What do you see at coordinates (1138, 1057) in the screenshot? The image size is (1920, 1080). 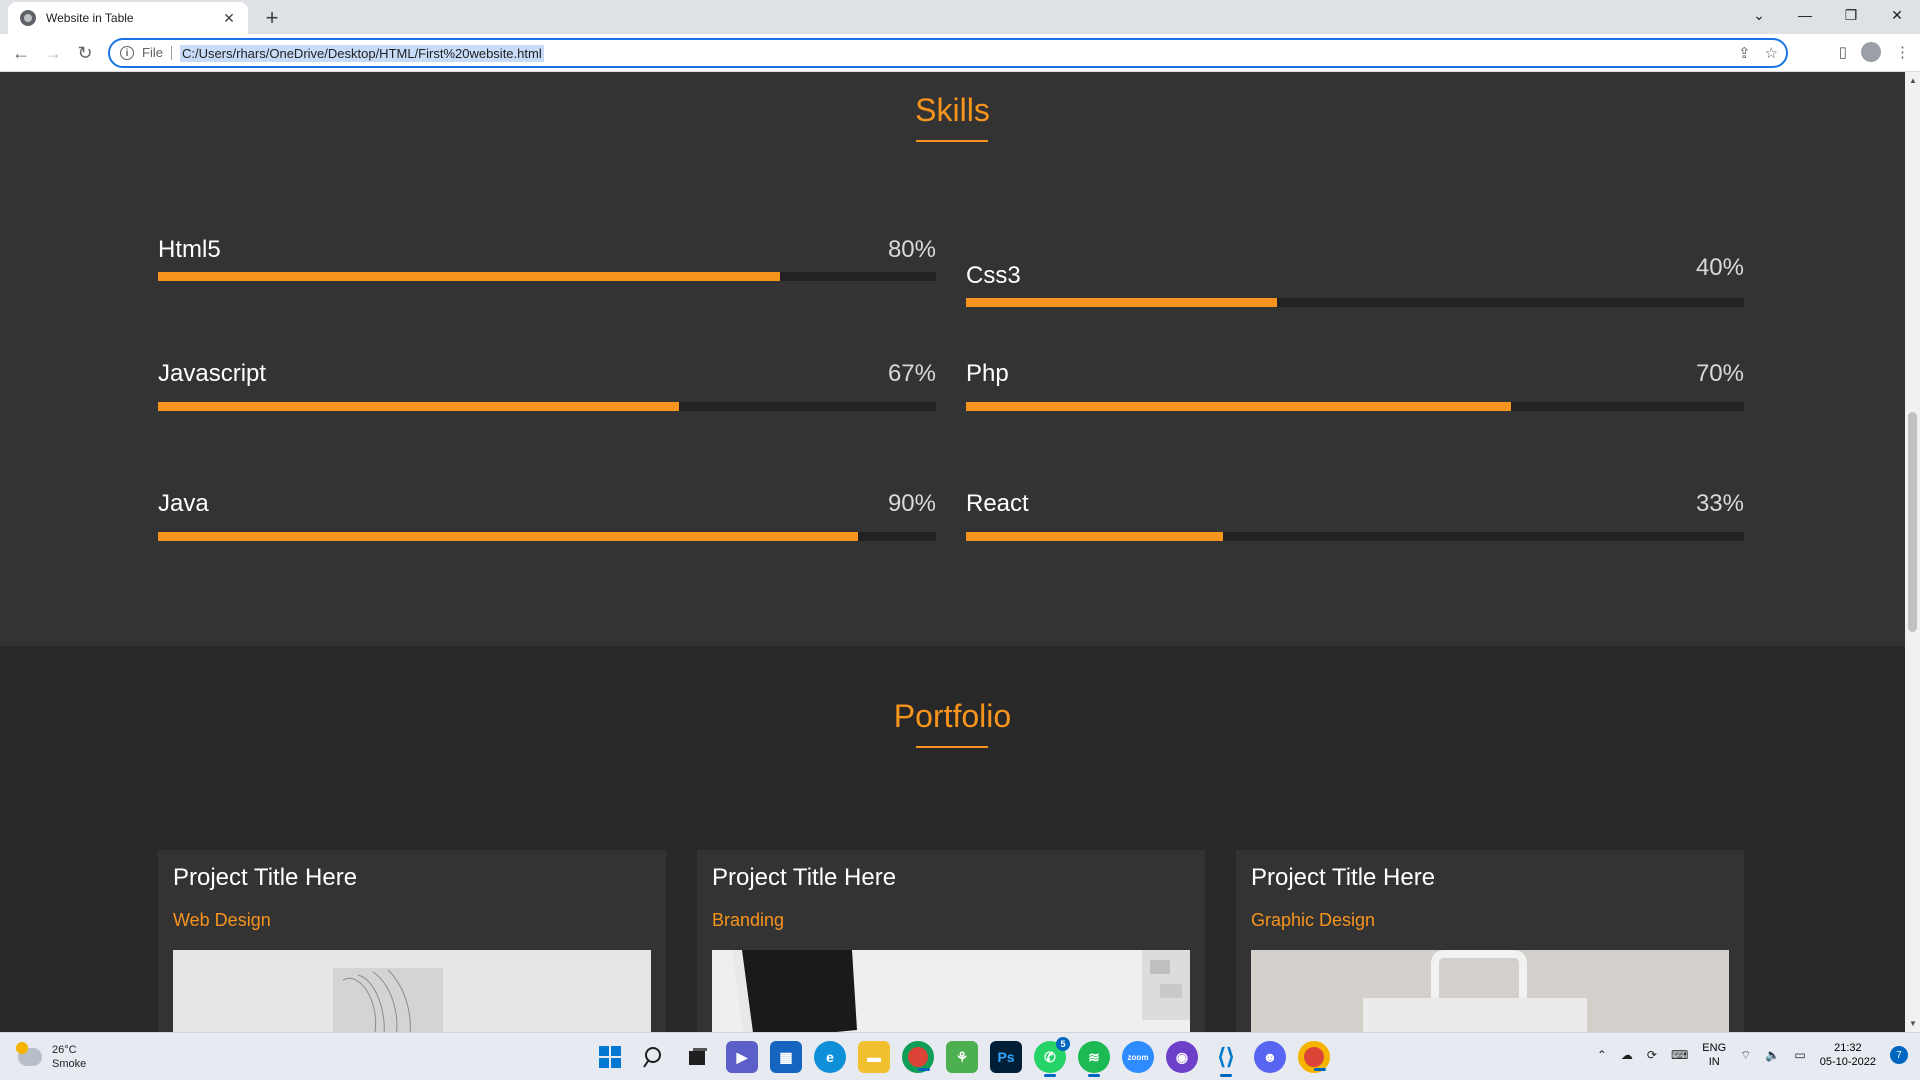 I see `zoom-icon: zoom` at bounding box center [1138, 1057].